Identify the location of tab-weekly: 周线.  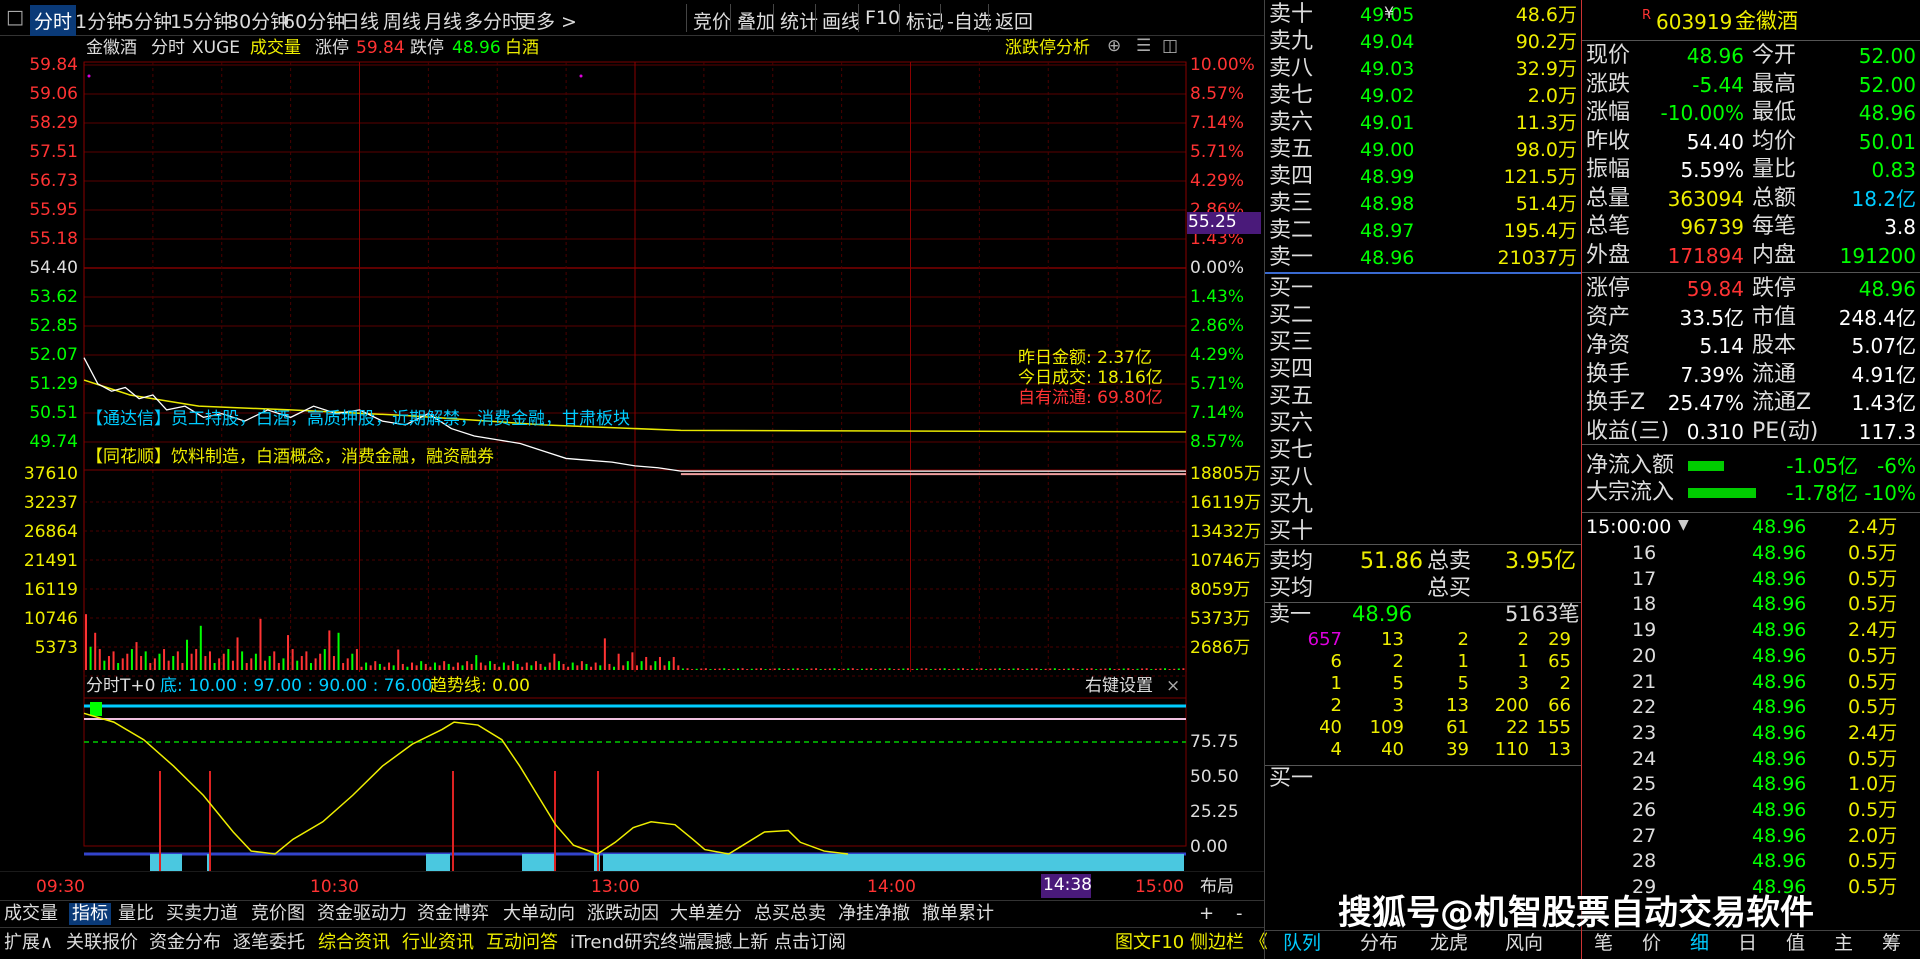
(402, 20).